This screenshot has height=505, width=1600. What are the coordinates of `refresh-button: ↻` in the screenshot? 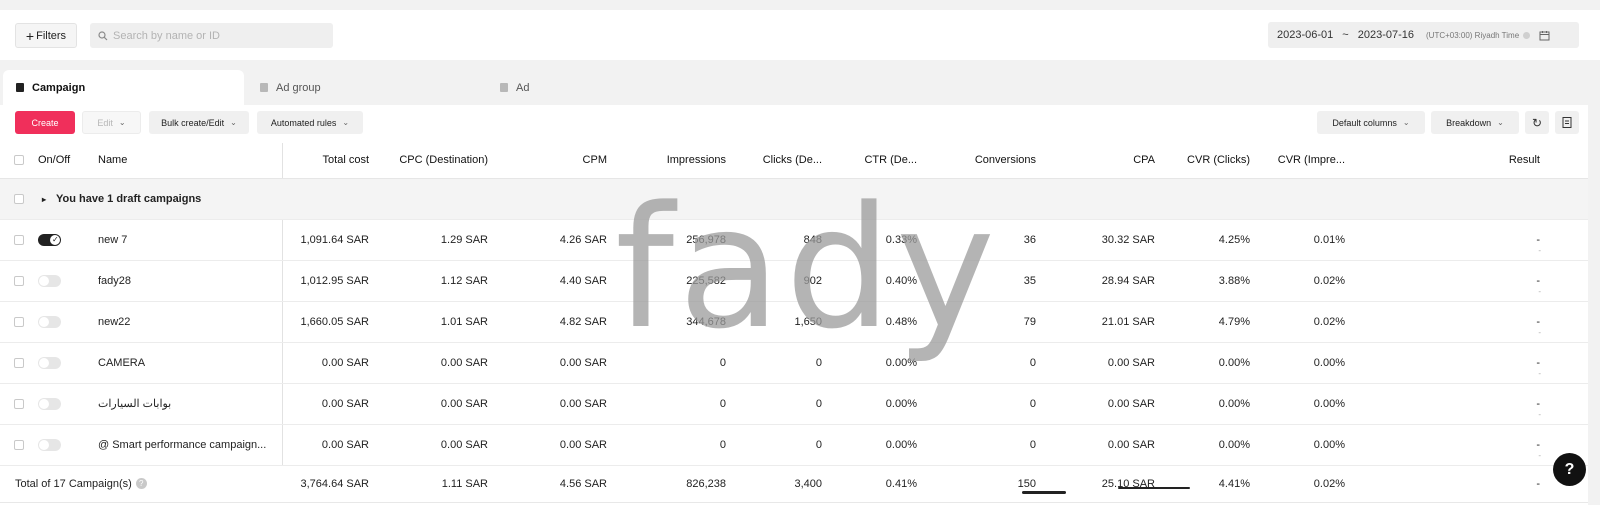 It's located at (1537, 122).